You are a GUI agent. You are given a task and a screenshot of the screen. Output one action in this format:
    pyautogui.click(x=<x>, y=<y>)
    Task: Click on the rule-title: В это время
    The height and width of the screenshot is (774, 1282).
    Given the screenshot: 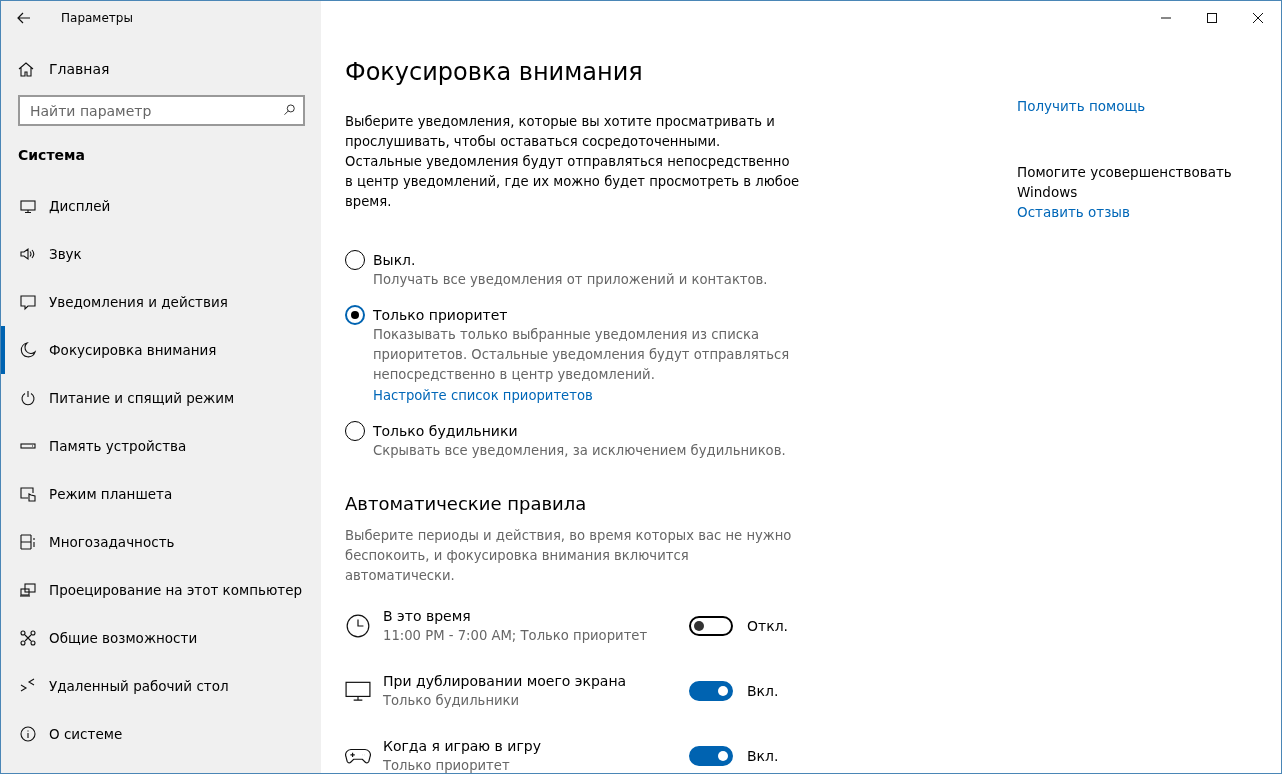 What is the action you would take?
    pyautogui.click(x=427, y=616)
    